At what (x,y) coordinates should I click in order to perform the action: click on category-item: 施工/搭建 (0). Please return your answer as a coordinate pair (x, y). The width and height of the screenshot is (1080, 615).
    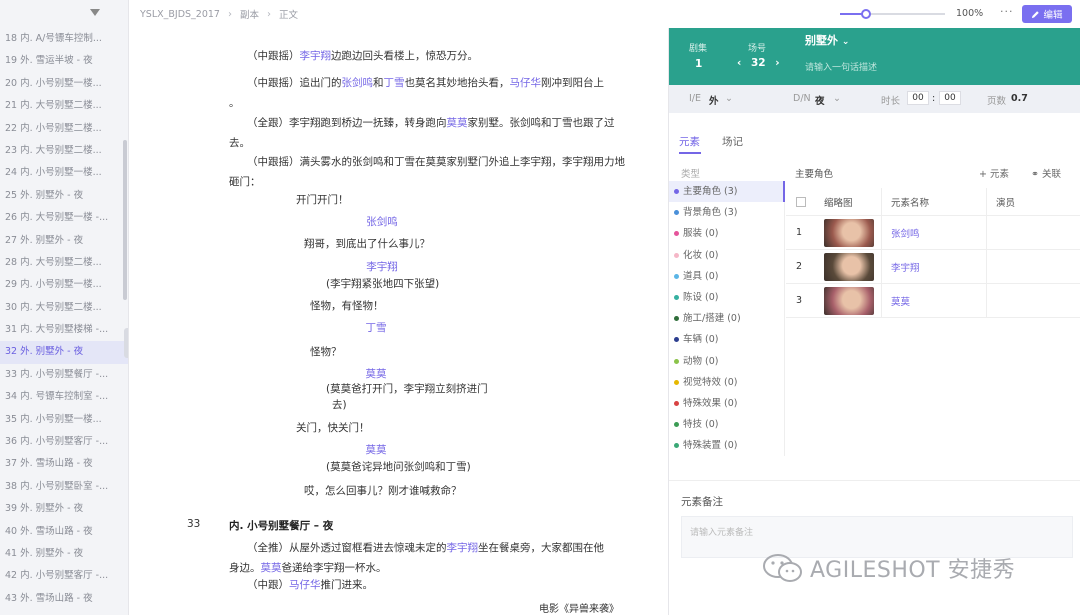
    Looking at the image, I should click on (726, 318).